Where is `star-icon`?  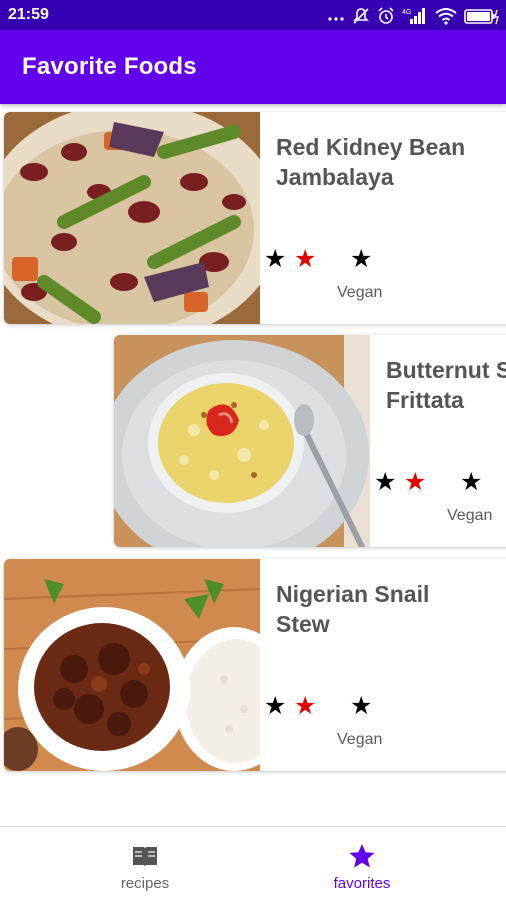
star-icon is located at coordinates (362, 856).